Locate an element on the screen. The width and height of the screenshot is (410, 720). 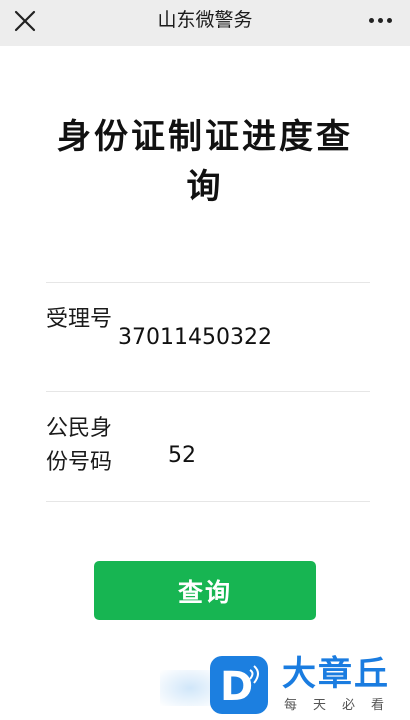
divider is located at coordinates (208, 501).